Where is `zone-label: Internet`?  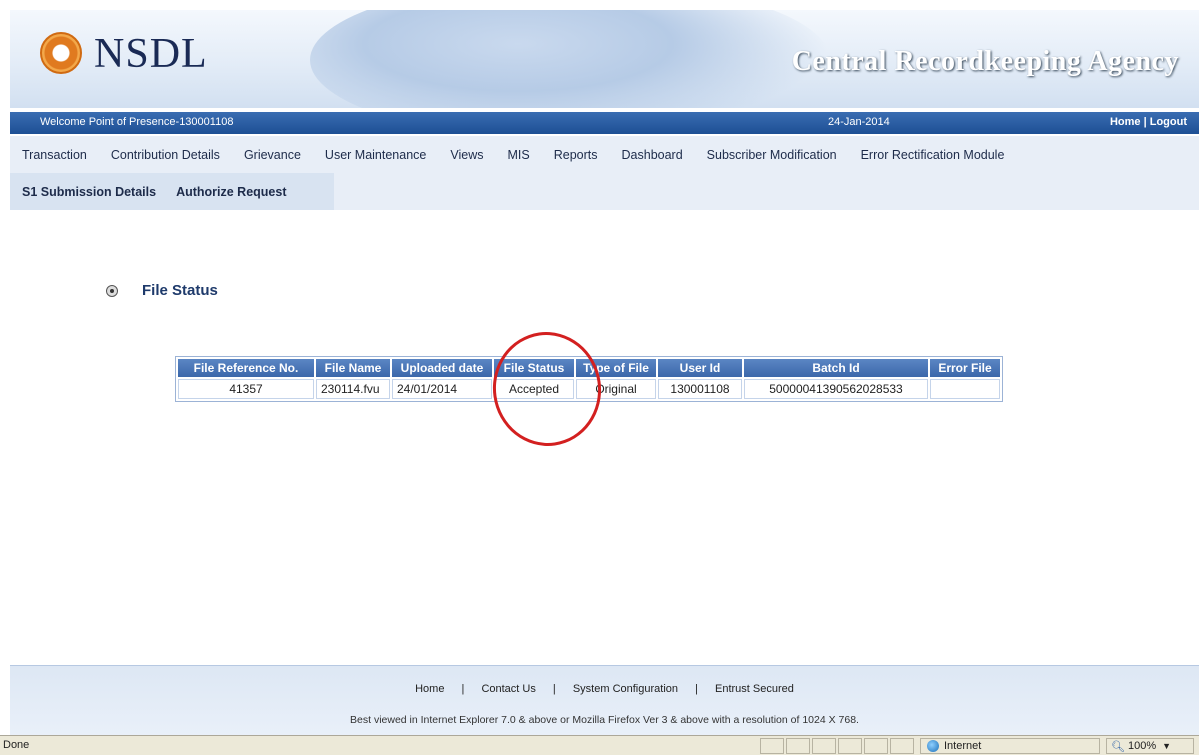 zone-label: Internet is located at coordinates (963, 746).